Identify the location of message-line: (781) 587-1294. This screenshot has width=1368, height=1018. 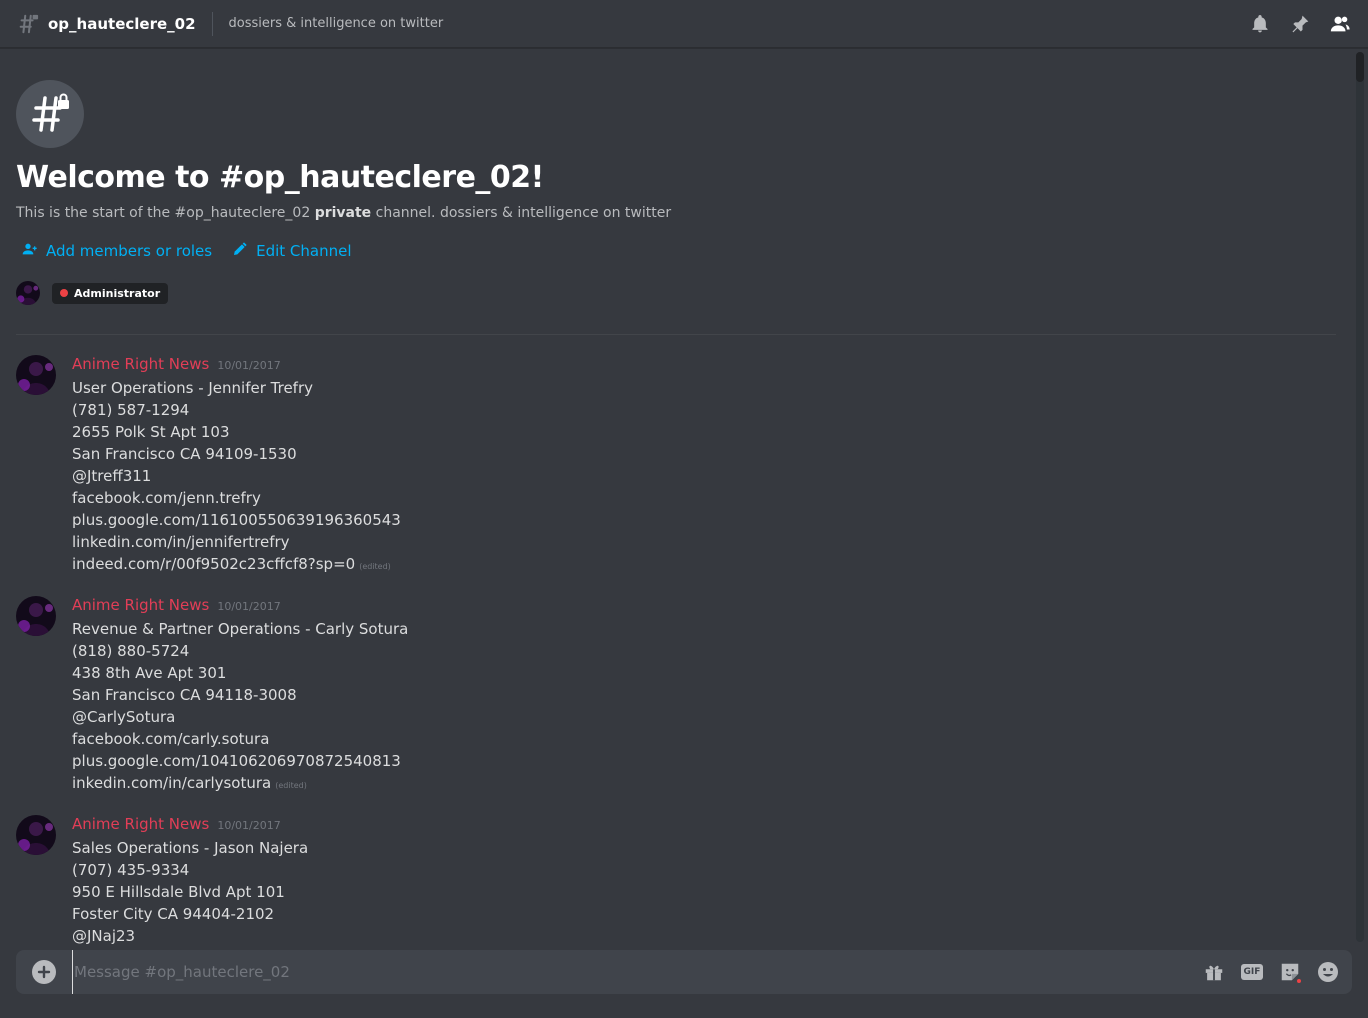
(131, 410).